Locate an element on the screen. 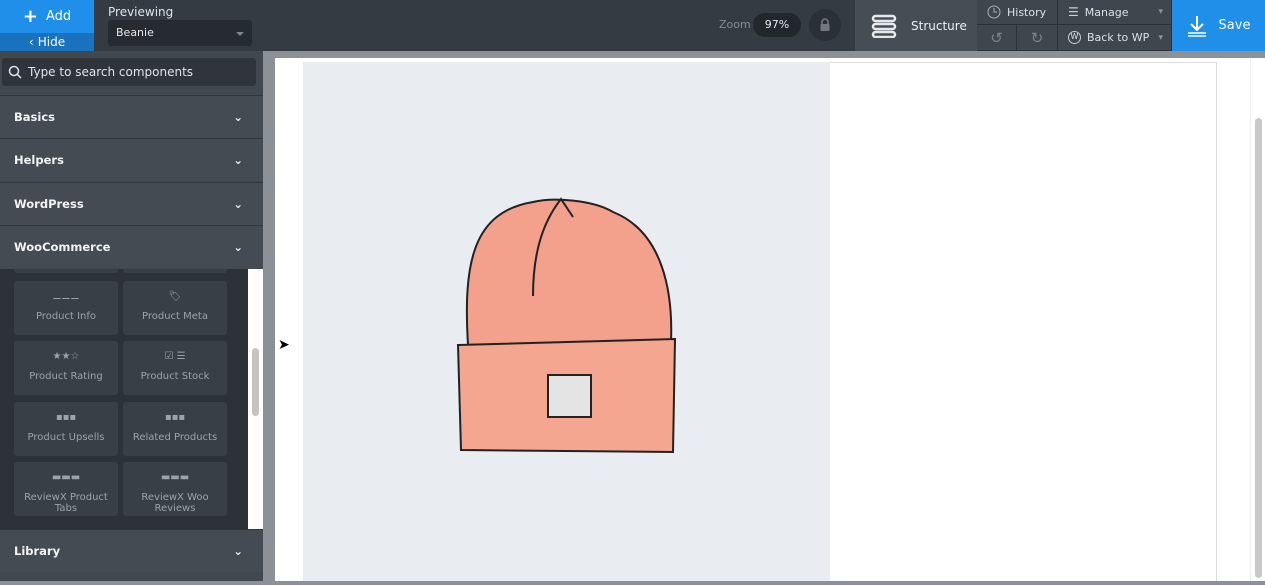  category-wordpress: WordPress ⌄ is located at coordinates (131, 203).